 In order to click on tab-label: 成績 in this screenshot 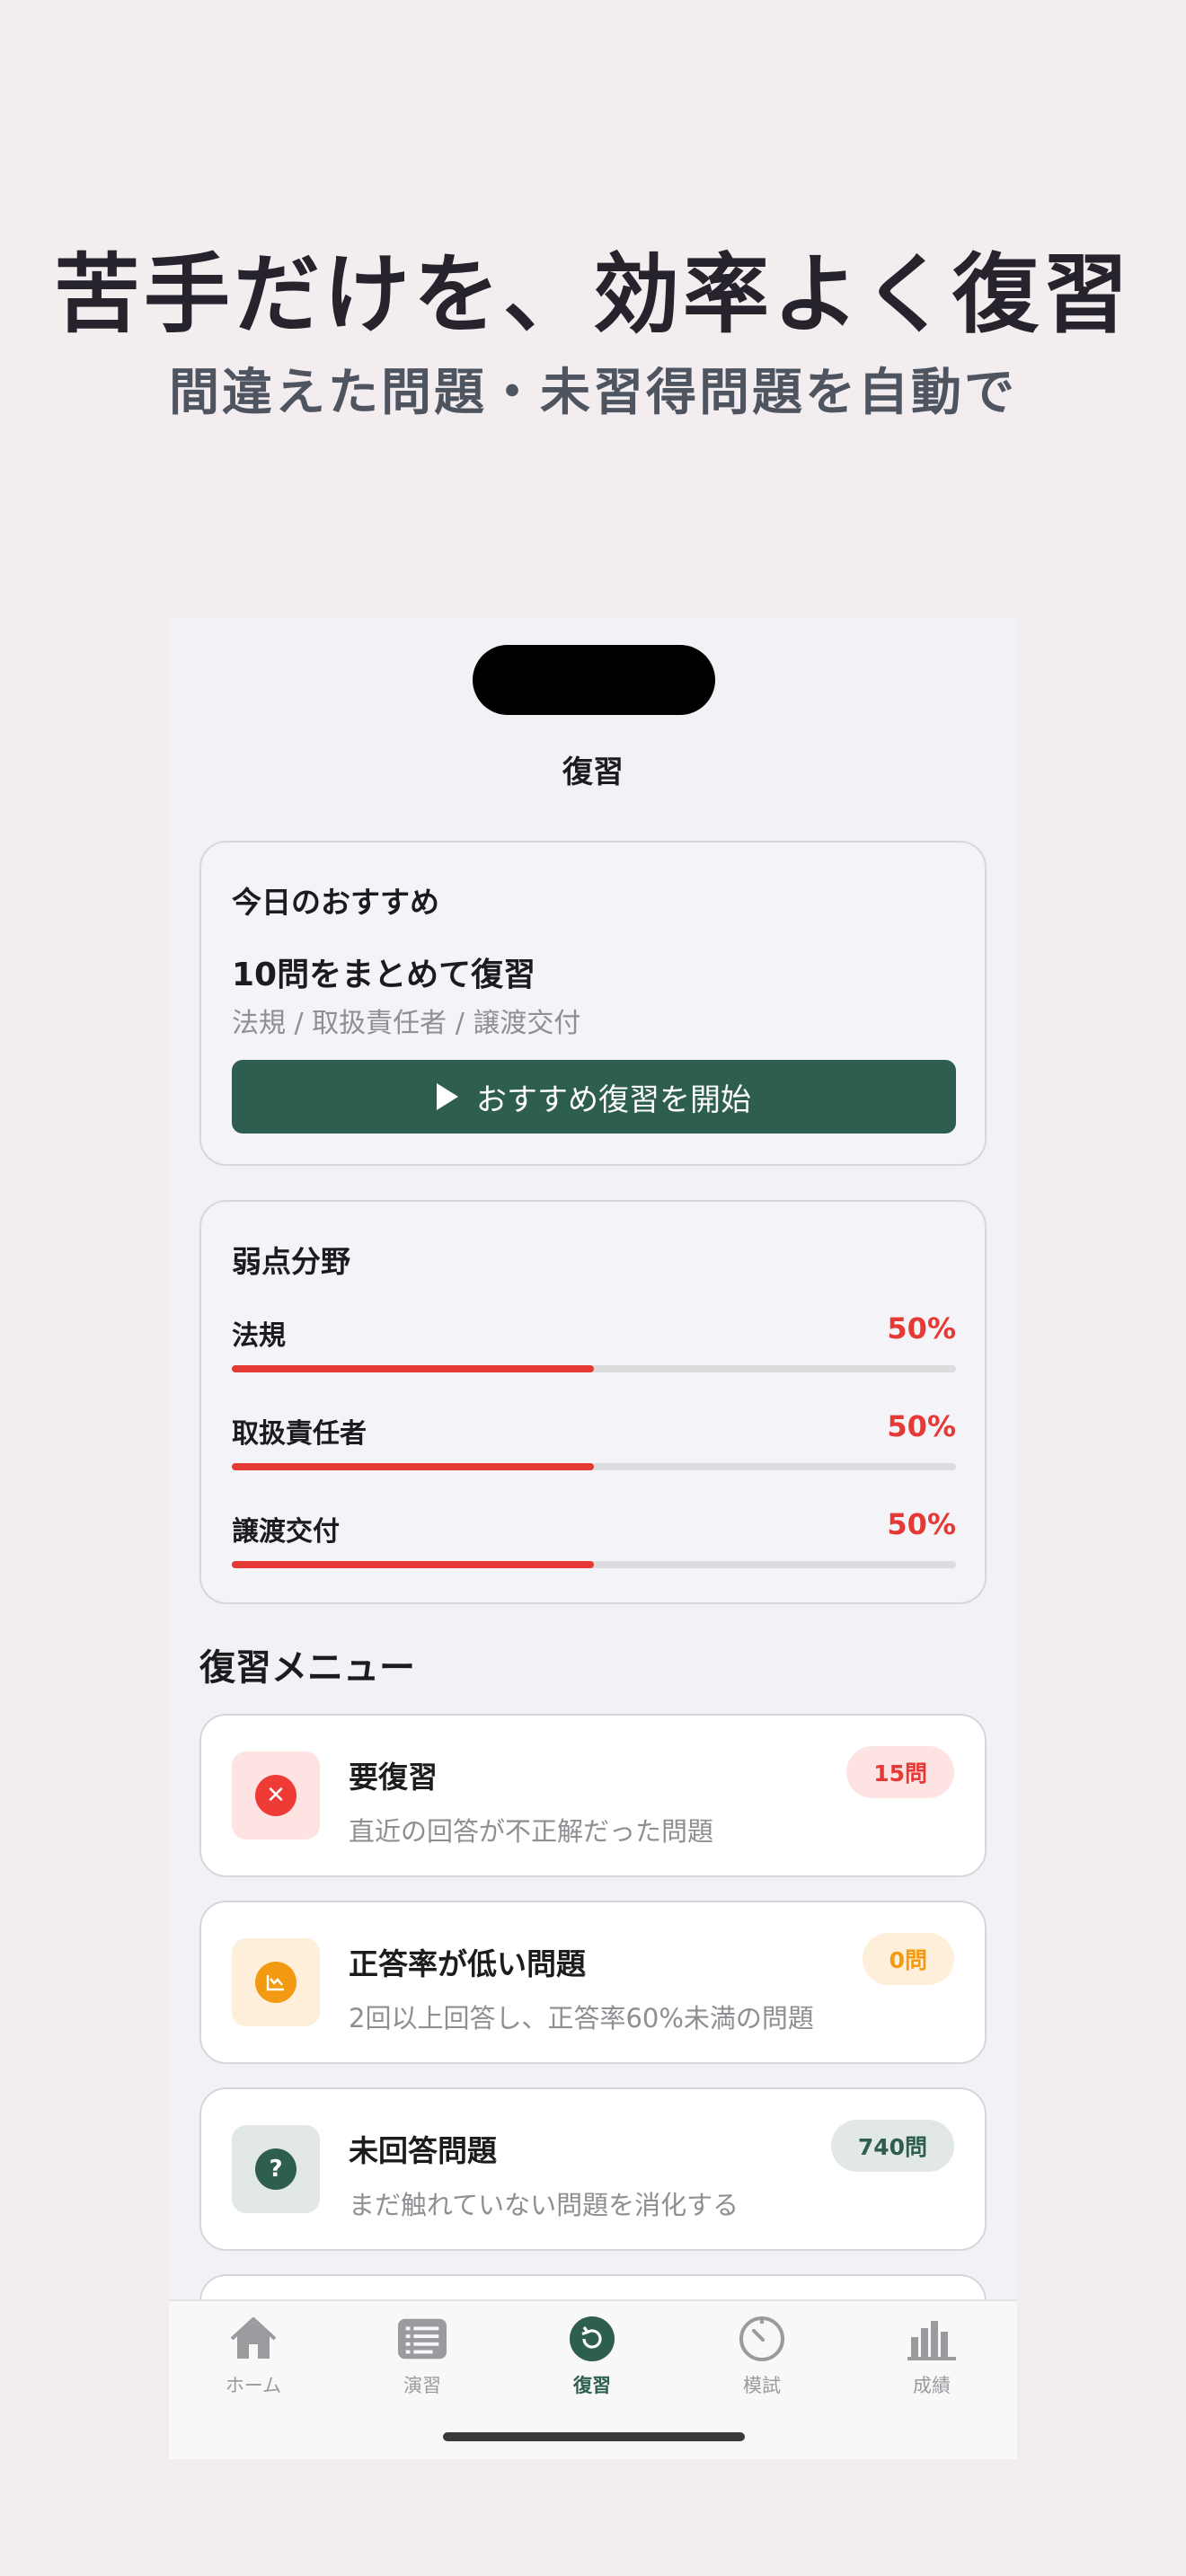, I will do `click(932, 2385)`.